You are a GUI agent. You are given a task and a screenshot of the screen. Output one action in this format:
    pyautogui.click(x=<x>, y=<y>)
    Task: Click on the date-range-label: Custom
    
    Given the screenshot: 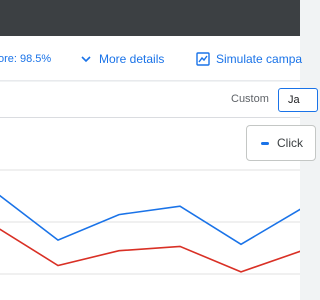 What is the action you would take?
    pyautogui.click(x=250, y=99)
    